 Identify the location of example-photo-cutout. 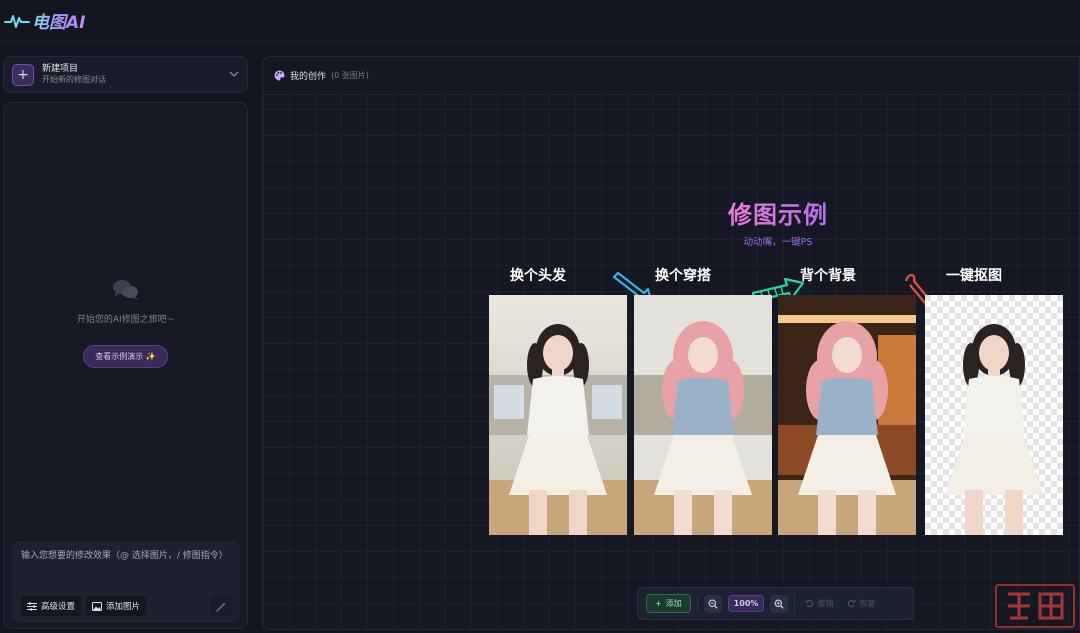
(994, 415).